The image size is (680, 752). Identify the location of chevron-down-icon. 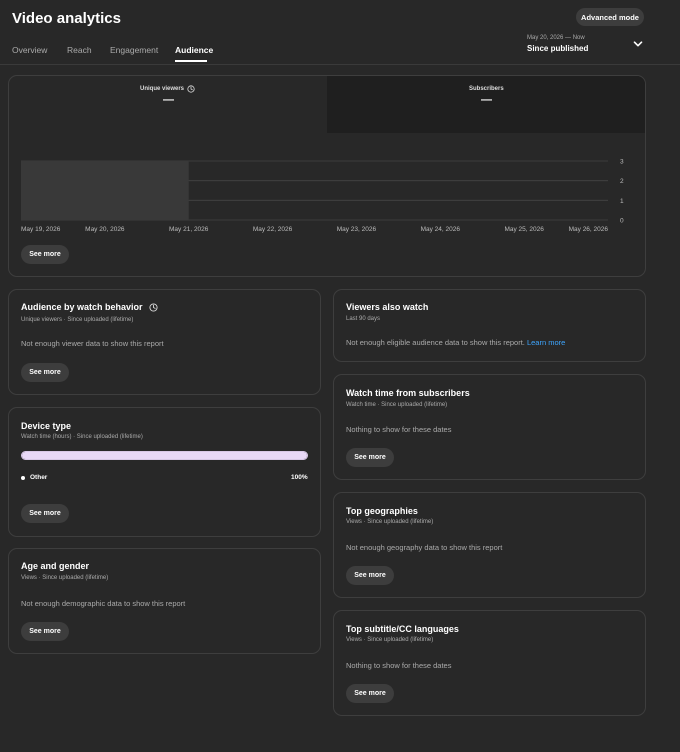
(638, 44).